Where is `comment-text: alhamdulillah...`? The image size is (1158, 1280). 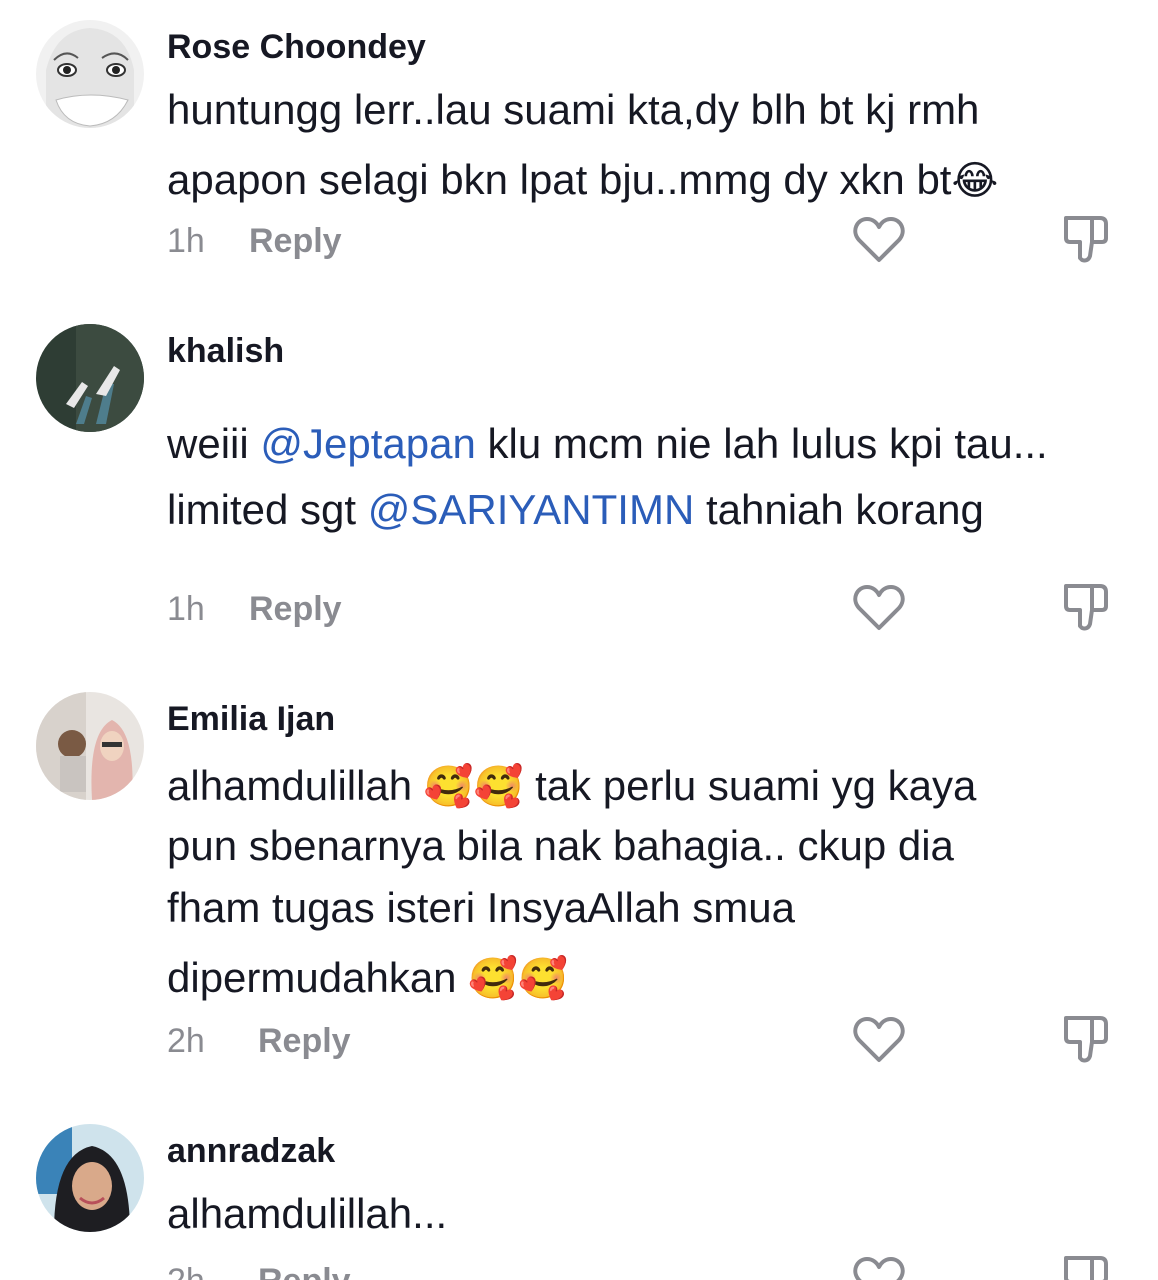
comment-text: alhamdulillah... is located at coordinates (307, 1214).